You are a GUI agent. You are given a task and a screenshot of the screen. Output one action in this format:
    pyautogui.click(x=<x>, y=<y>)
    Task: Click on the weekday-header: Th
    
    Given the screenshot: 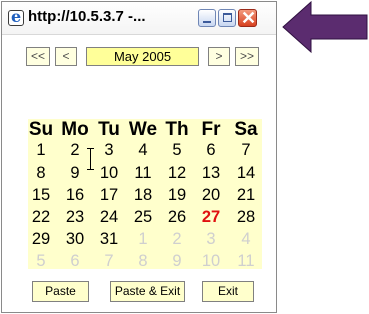 What is the action you would take?
    pyautogui.click(x=177, y=129)
    